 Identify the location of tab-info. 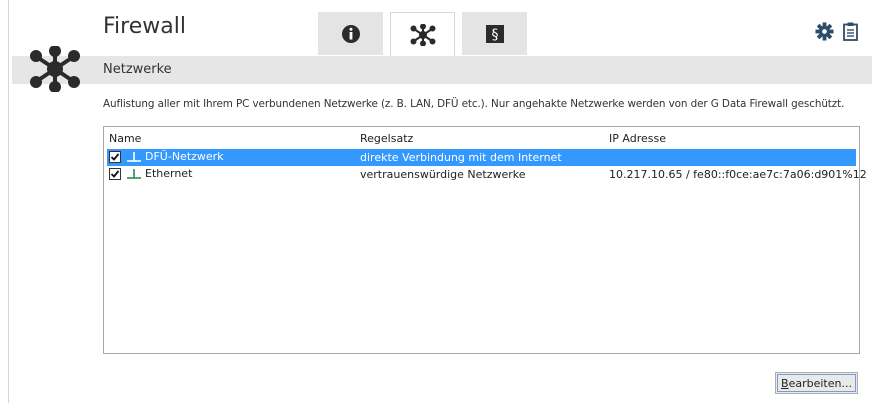
(350, 33).